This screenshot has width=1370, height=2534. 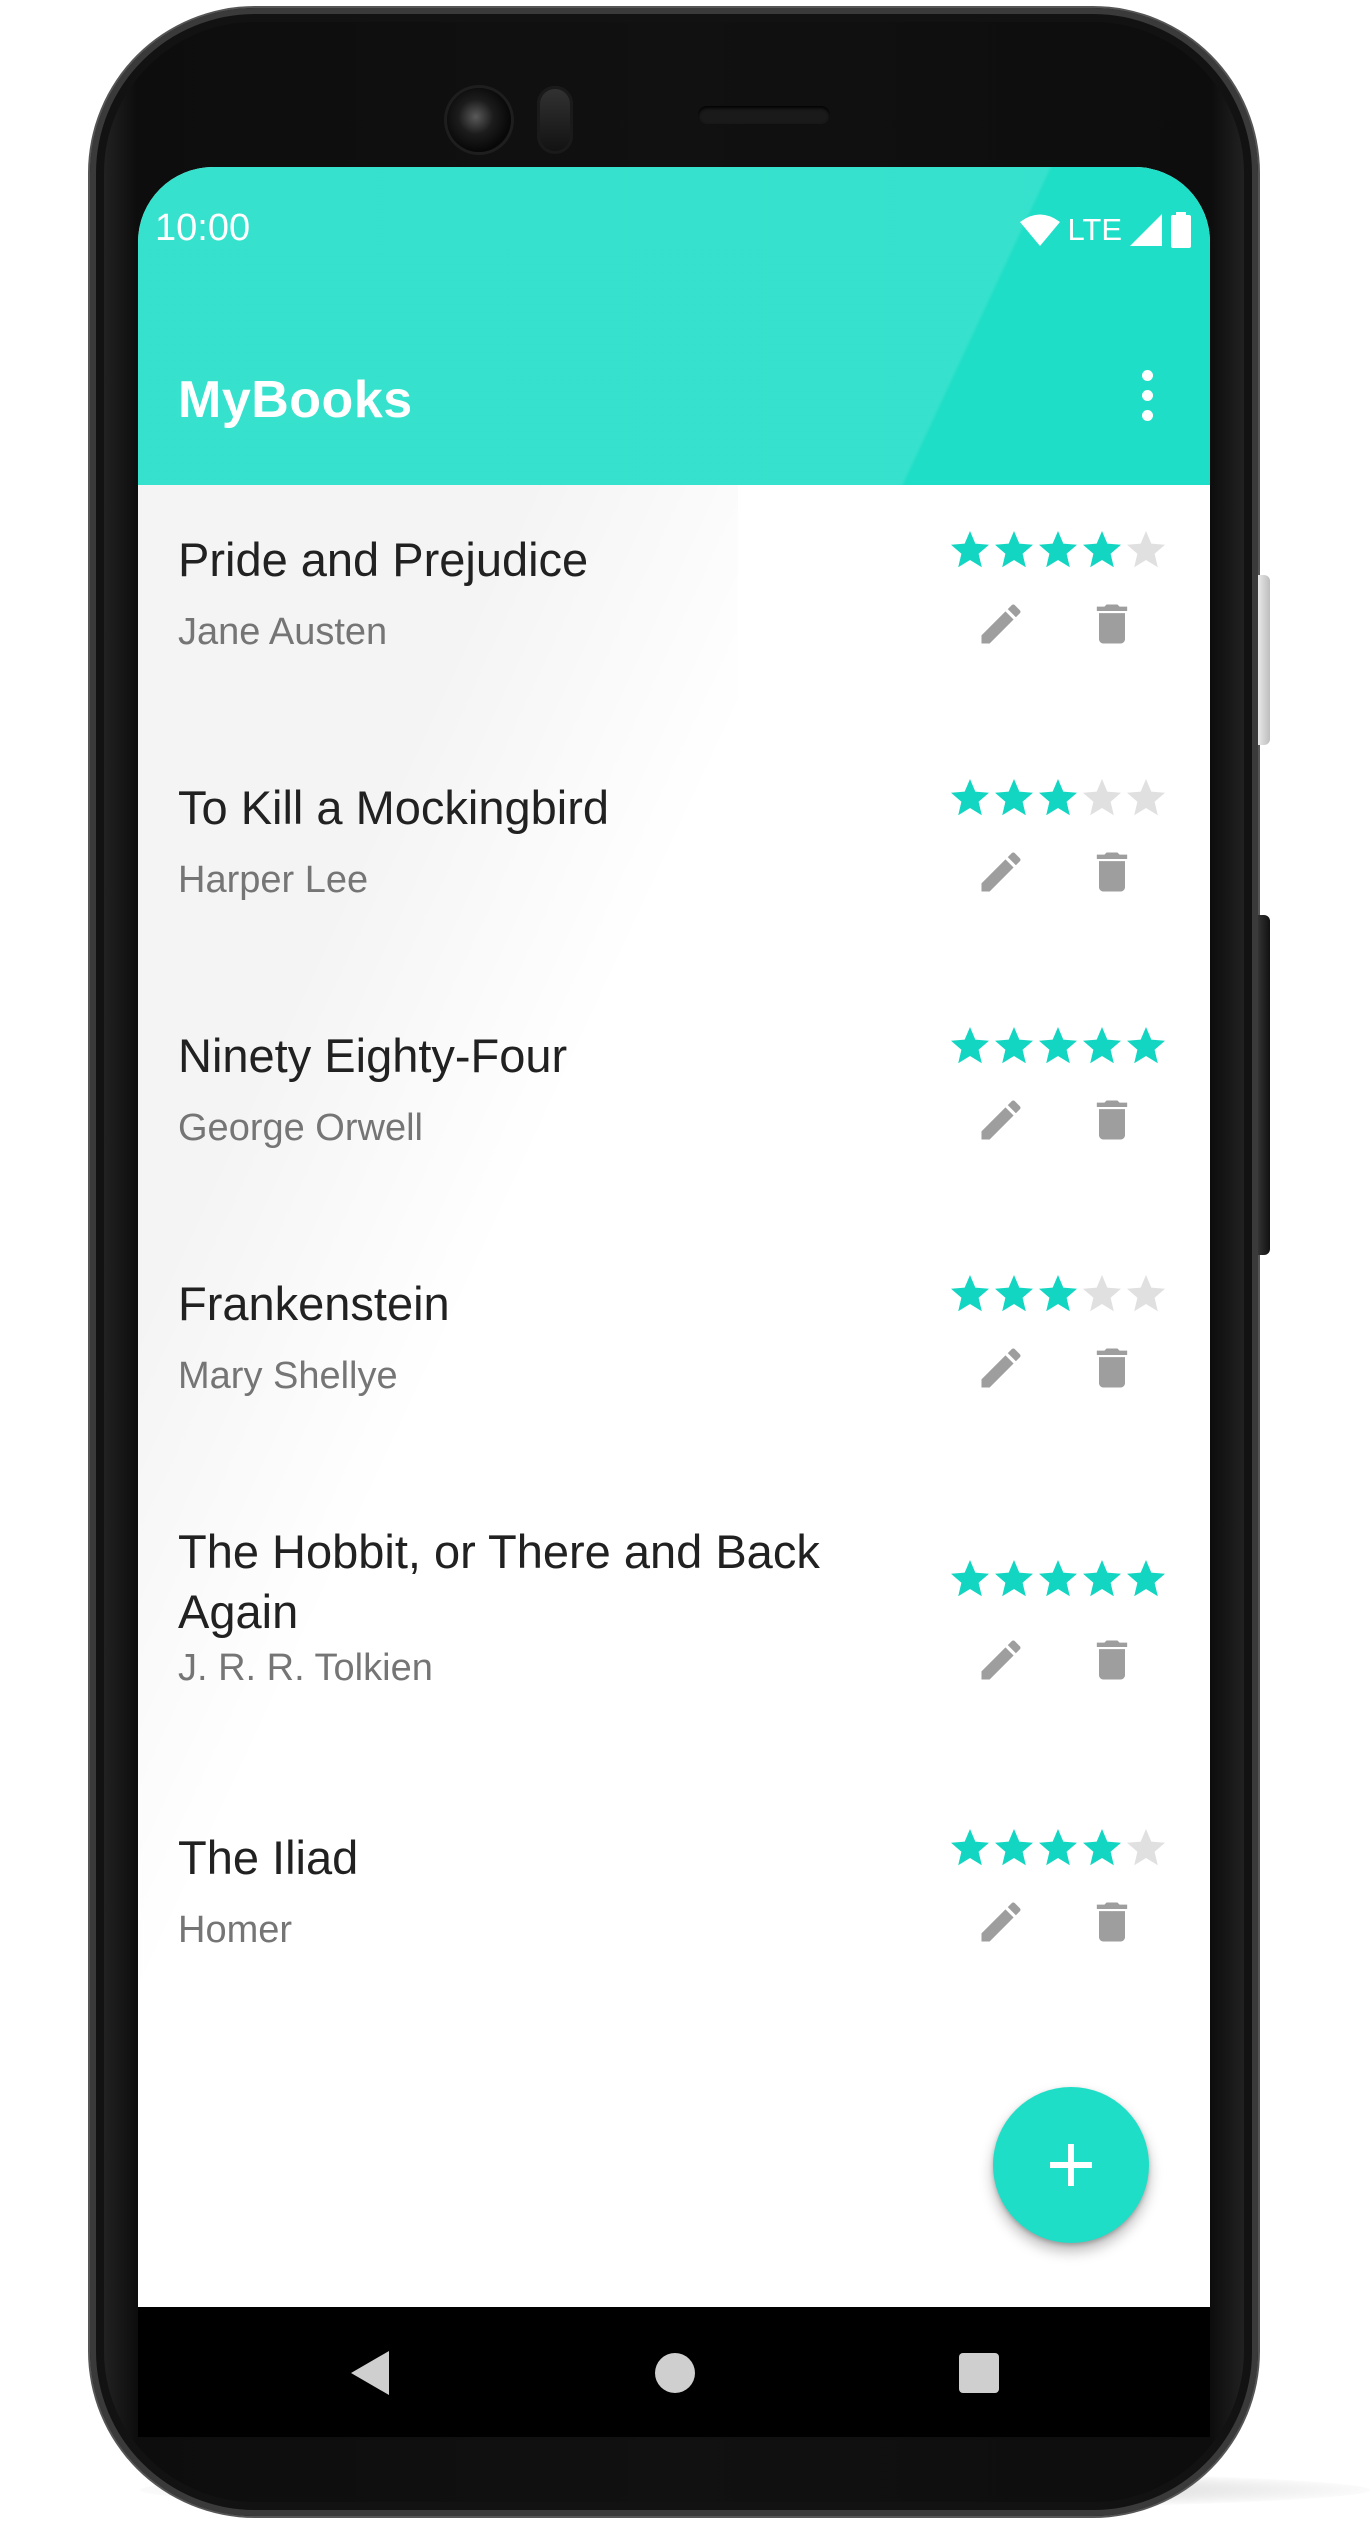 What do you see at coordinates (235, 1930) in the screenshot?
I see `book-author: Homer` at bounding box center [235, 1930].